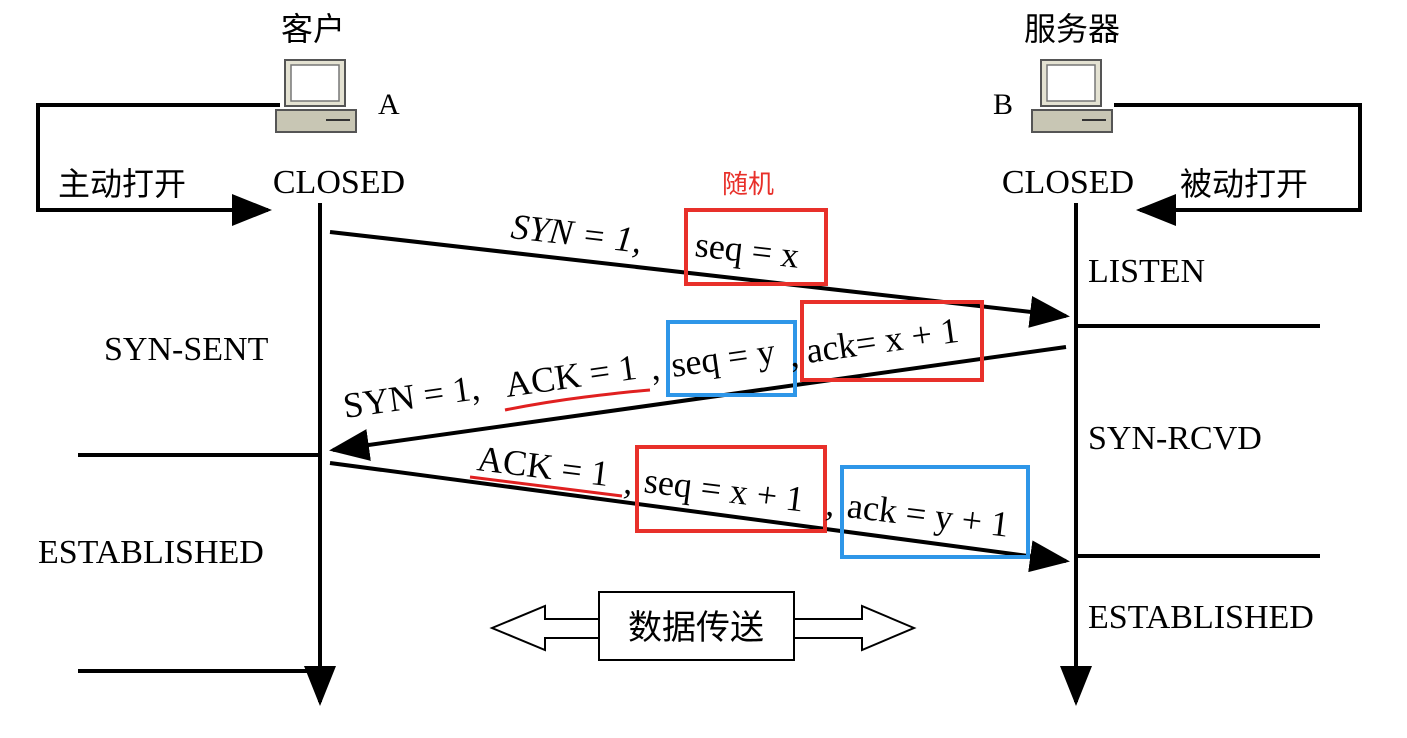 The height and width of the screenshot is (738, 1407). What do you see at coordinates (1003, 104) in the screenshot?
I see `server-host-label: B` at bounding box center [1003, 104].